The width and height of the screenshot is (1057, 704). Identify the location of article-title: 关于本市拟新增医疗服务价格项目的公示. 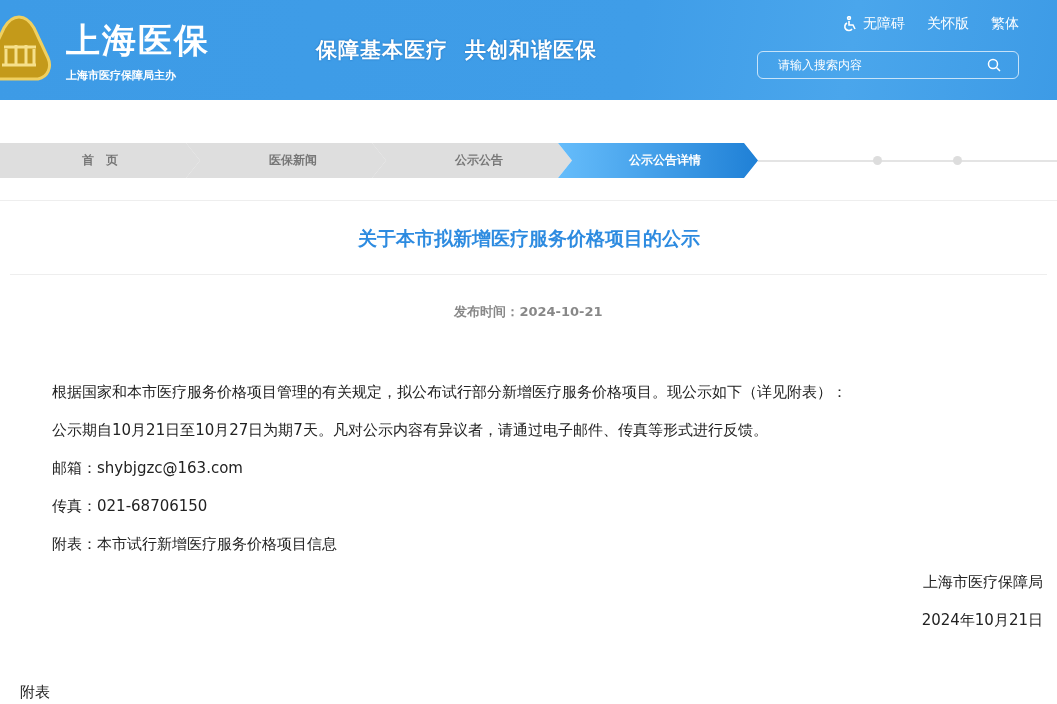
(528, 238).